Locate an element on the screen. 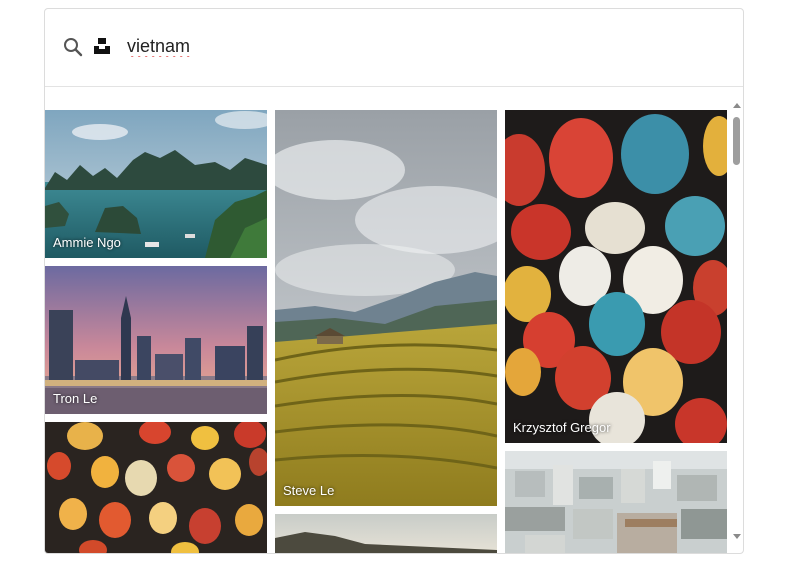 The width and height of the screenshot is (794, 567). search-bar is located at coordinates (394, 48).